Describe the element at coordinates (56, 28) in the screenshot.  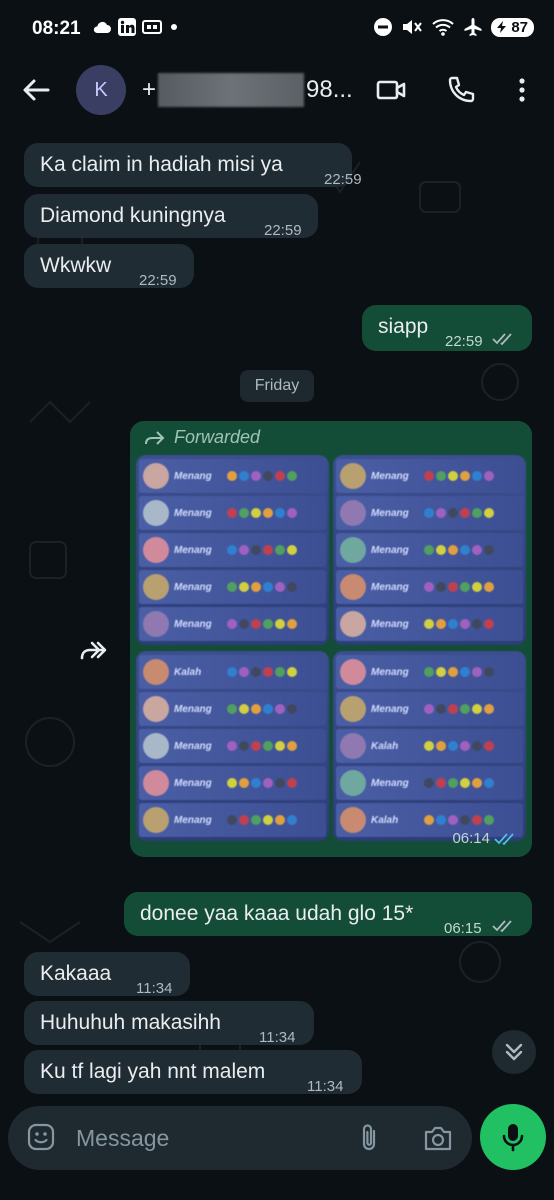
I see `status-time: 08:21` at that location.